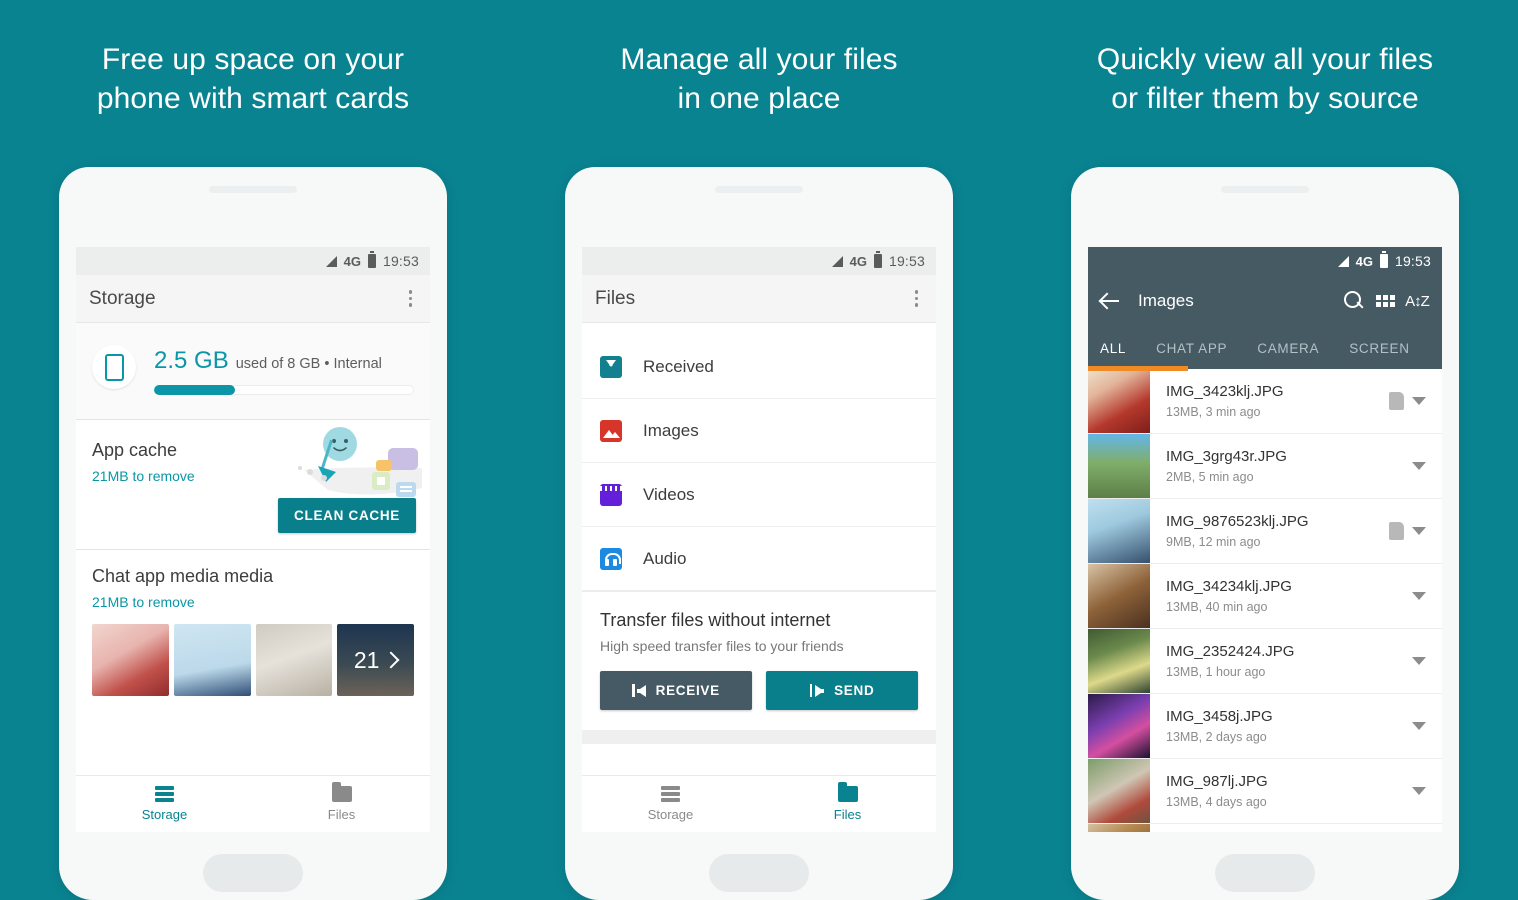 The width and height of the screenshot is (1518, 900). What do you see at coordinates (759, 79) in the screenshot?
I see `headline-files: Manage all your files in one place` at bounding box center [759, 79].